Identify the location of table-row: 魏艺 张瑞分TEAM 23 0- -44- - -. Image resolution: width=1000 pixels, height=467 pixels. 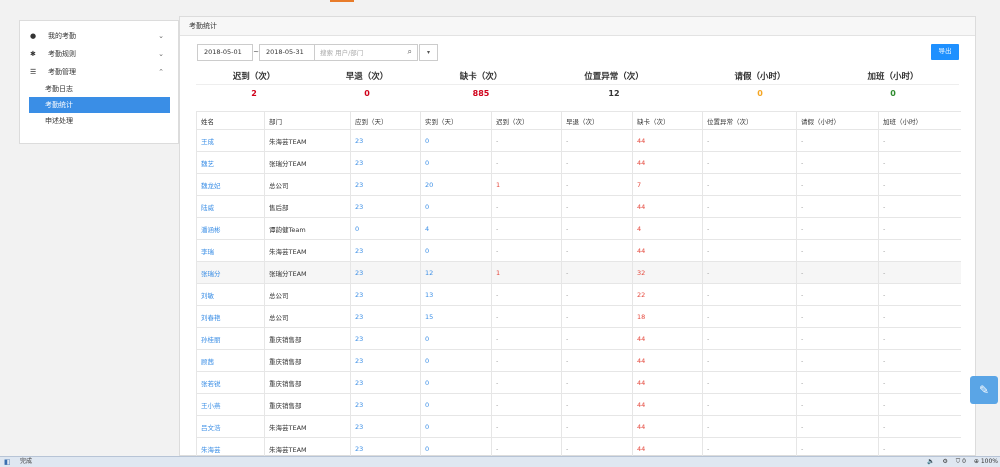
(578, 162).